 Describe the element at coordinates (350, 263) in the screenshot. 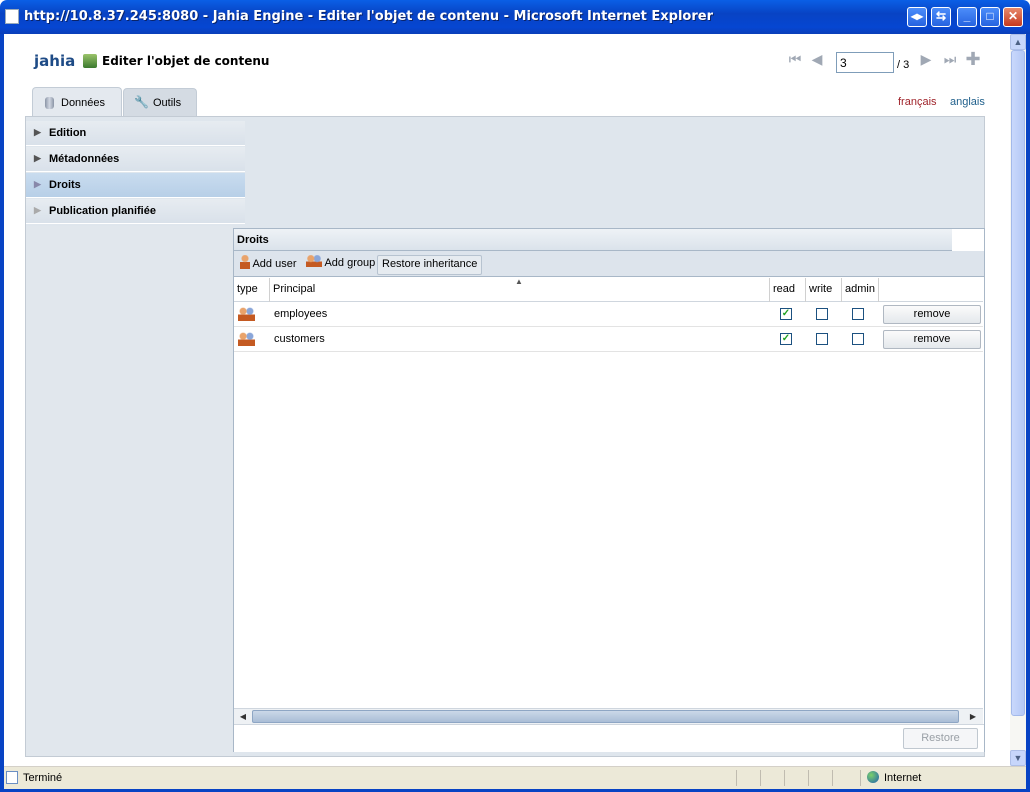

I see `add-group-label: Add group` at that location.